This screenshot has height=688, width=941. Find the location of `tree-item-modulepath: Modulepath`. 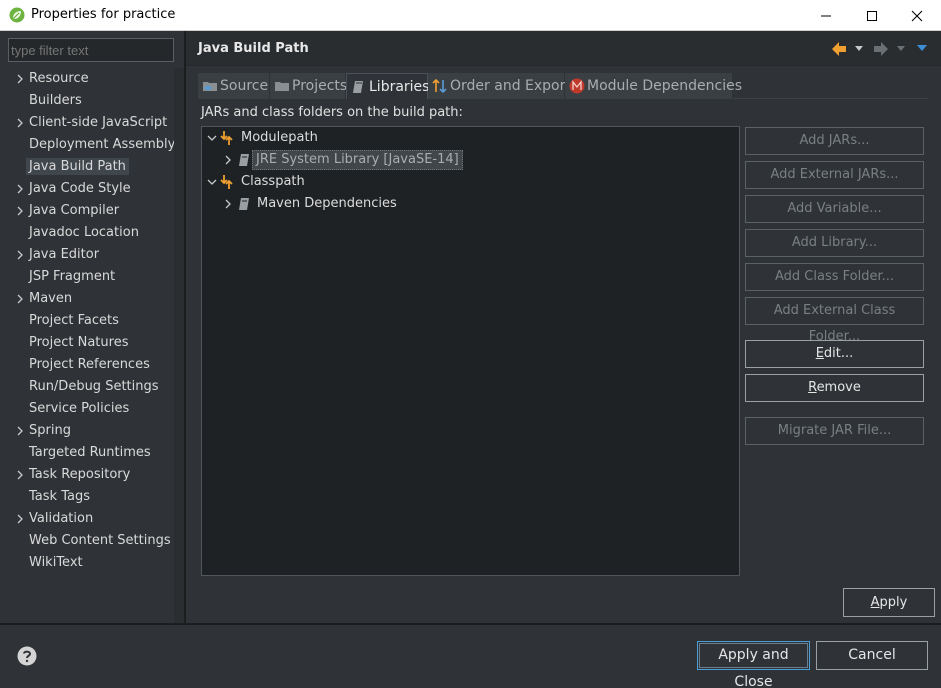

tree-item-modulepath: Modulepath is located at coordinates (466, 138).